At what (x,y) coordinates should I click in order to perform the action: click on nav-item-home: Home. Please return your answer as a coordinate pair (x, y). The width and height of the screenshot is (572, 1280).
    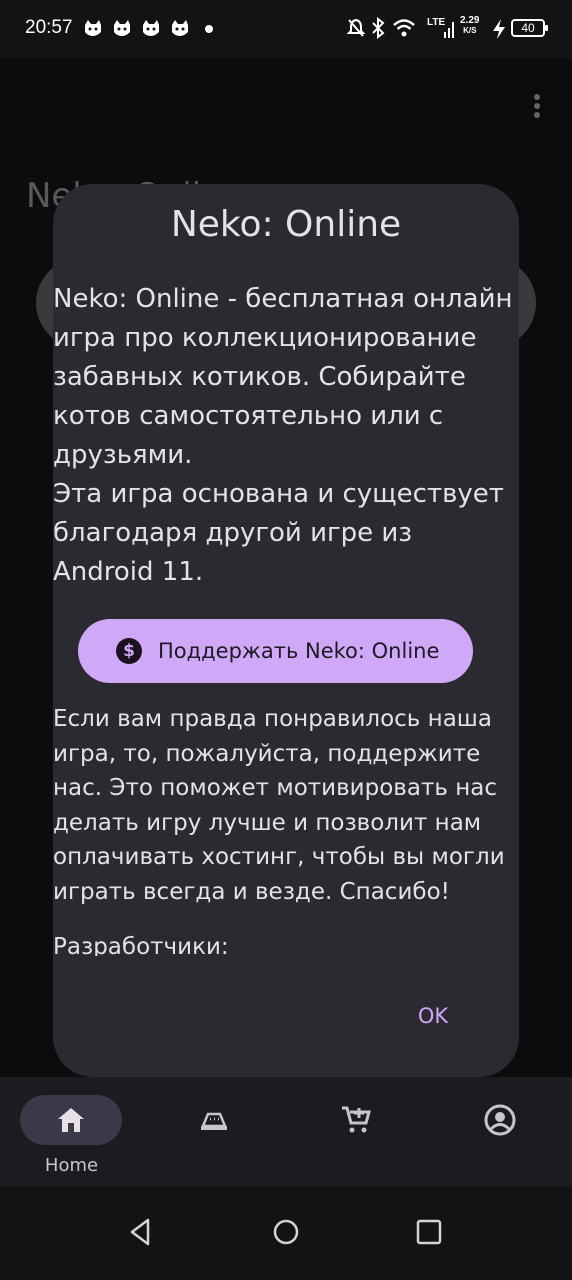
    Looking at the image, I should click on (71, 1132).